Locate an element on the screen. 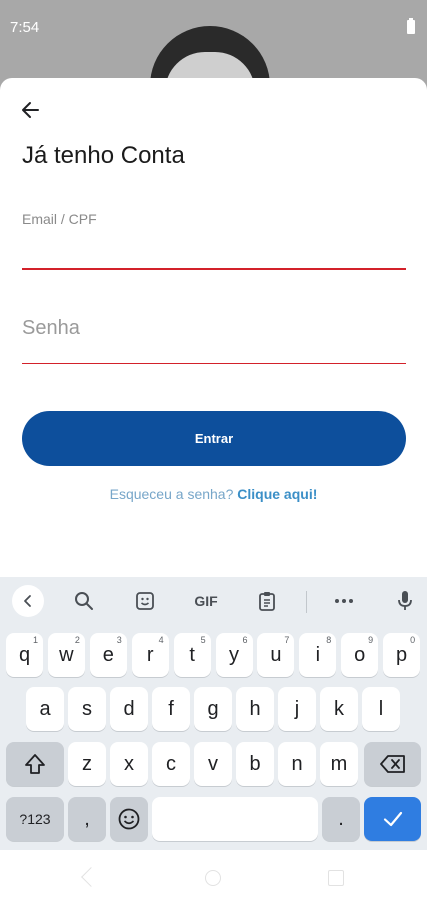 This screenshot has height=900, width=427. done-key is located at coordinates (392, 819).